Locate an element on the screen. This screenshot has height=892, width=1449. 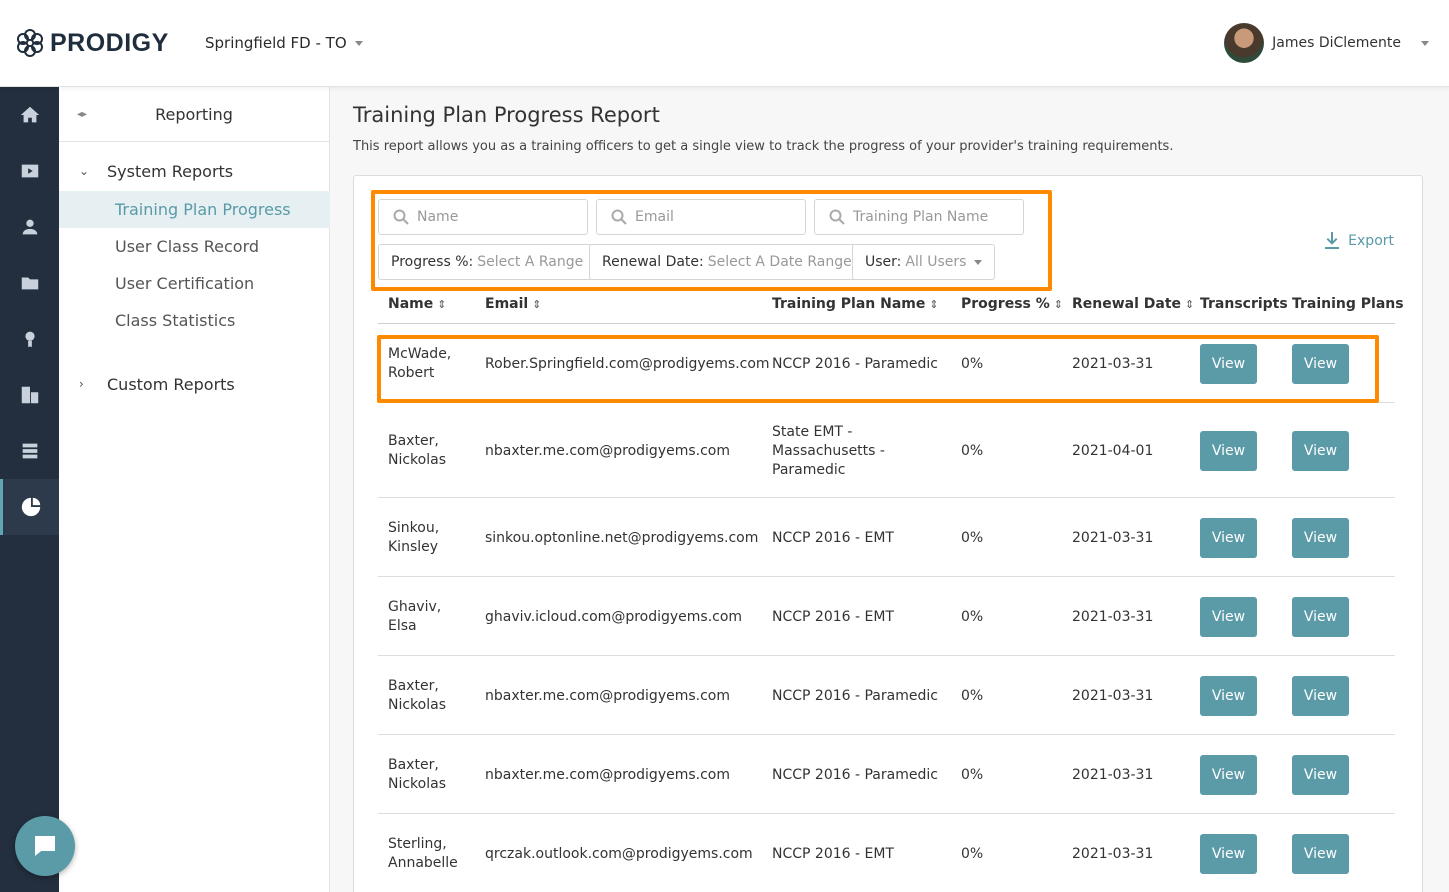
plan-line: State EMT - is located at coordinates (812, 431).